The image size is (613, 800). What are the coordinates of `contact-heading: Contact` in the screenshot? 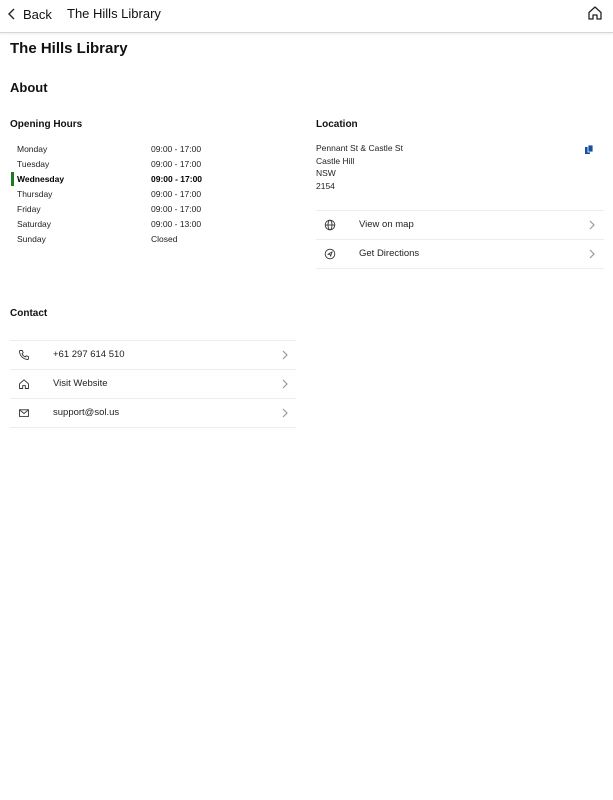 It's located at (29, 313).